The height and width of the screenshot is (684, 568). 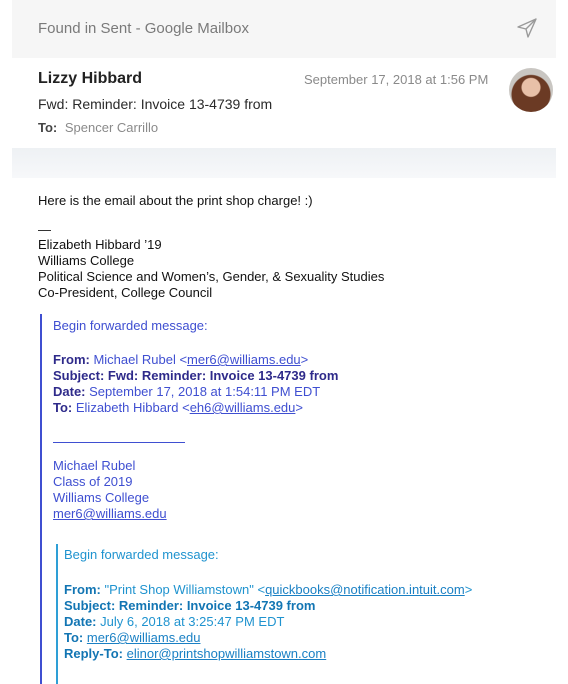 What do you see at coordinates (144, 637) in the screenshot?
I see `to-email-link: mer6@williams.edu` at bounding box center [144, 637].